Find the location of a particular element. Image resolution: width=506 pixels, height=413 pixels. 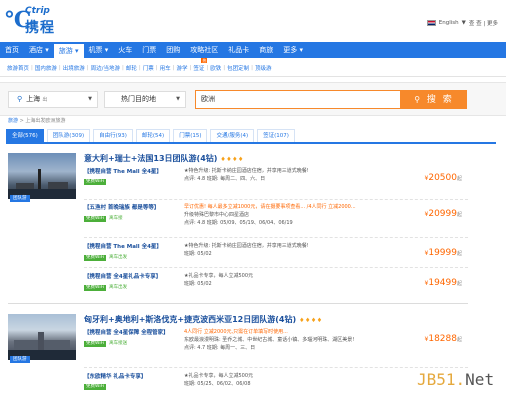

tab-tickets: 门票(15) is located at coordinates (190, 135).